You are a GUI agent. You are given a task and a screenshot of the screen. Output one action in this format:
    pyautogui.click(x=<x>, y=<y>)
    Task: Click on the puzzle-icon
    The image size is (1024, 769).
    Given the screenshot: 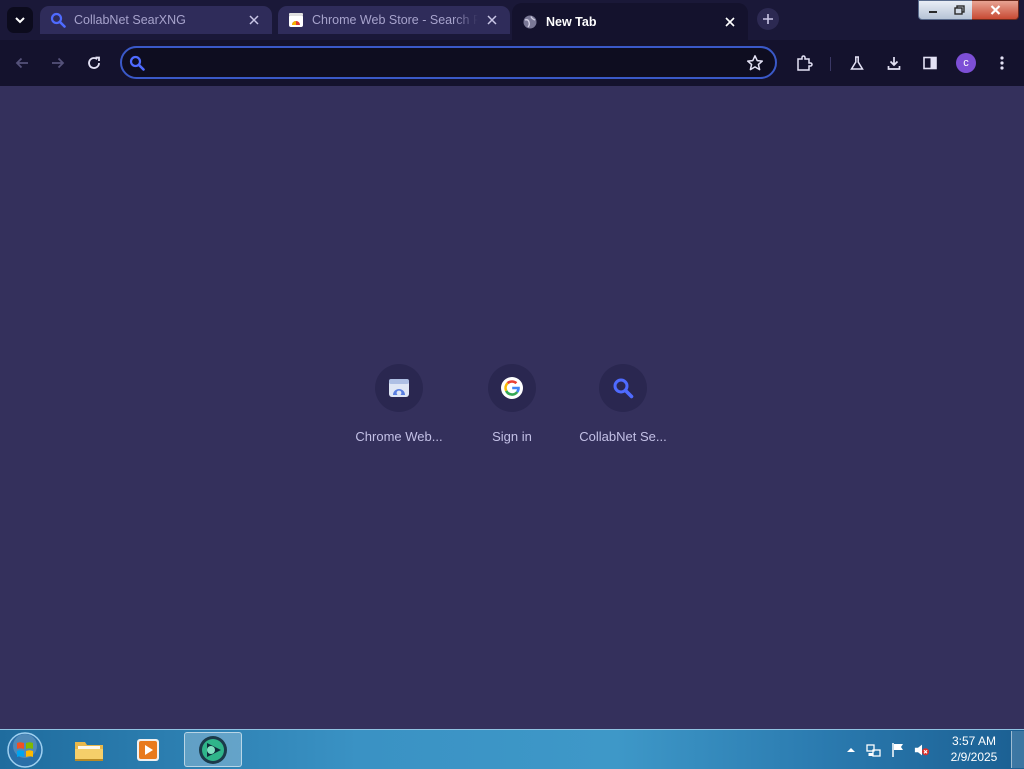 What is the action you would take?
    pyautogui.click(x=805, y=63)
    